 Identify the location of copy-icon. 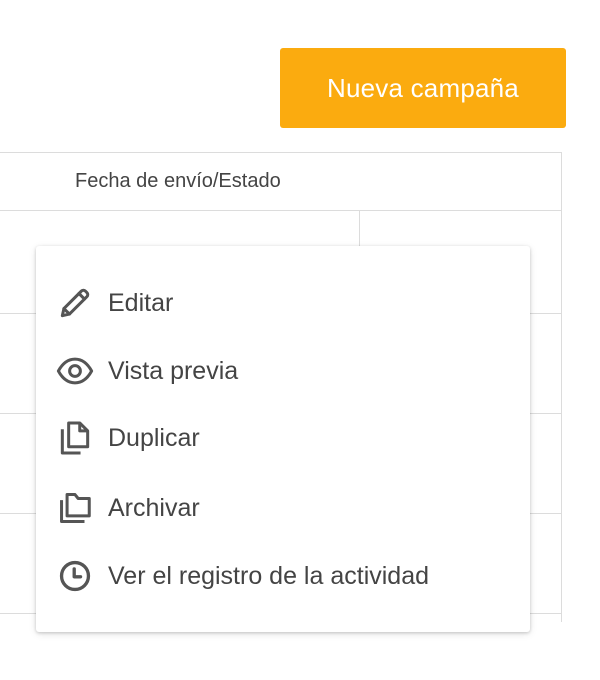
(75, 438).